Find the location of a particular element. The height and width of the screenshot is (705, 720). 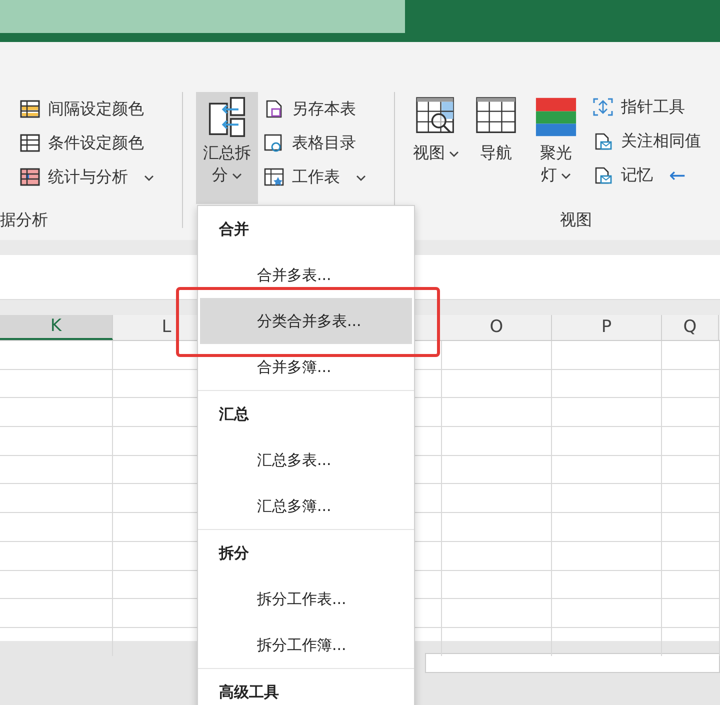

colored-table-icon is located at coordinates (30, 177).